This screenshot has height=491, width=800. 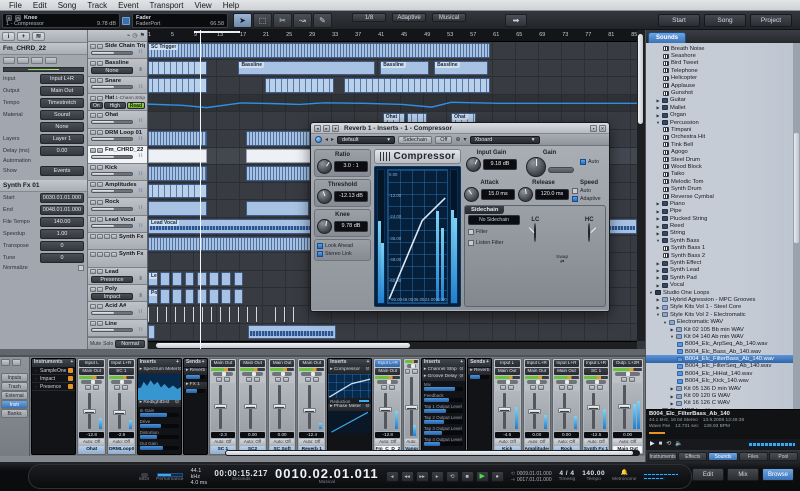 I want to click on fader-value: -4.6, so click(x=507, y=435).